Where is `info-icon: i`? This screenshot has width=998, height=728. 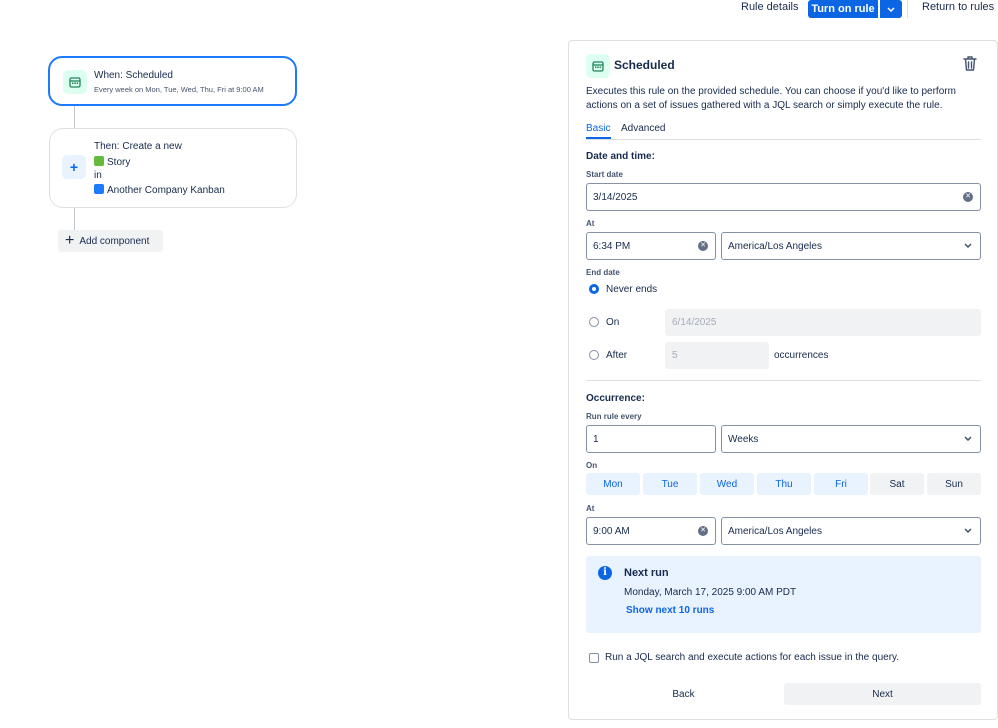
info-icon: i is located at coordinates (605, 573).